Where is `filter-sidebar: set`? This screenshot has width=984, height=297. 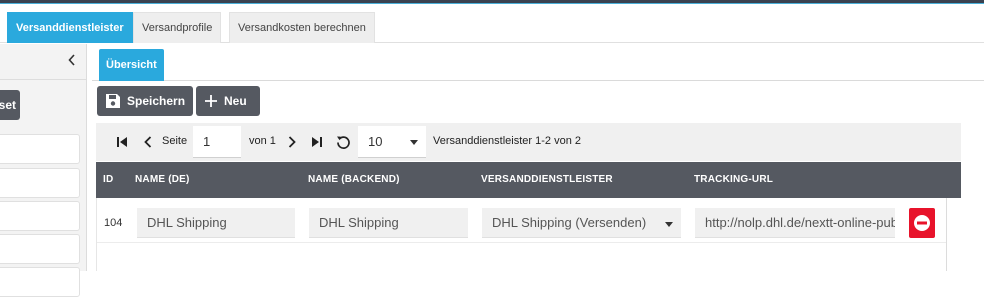 filter-sidebar: set is located at coordinates (43, 170).